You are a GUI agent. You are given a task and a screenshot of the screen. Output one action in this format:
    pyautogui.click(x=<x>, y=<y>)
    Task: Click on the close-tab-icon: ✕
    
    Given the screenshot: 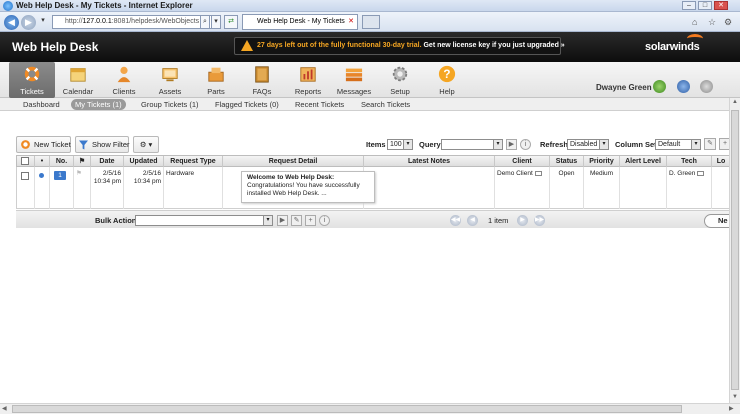 What is the action you would take?
    pyautogui.click(x=351, y=22)
    